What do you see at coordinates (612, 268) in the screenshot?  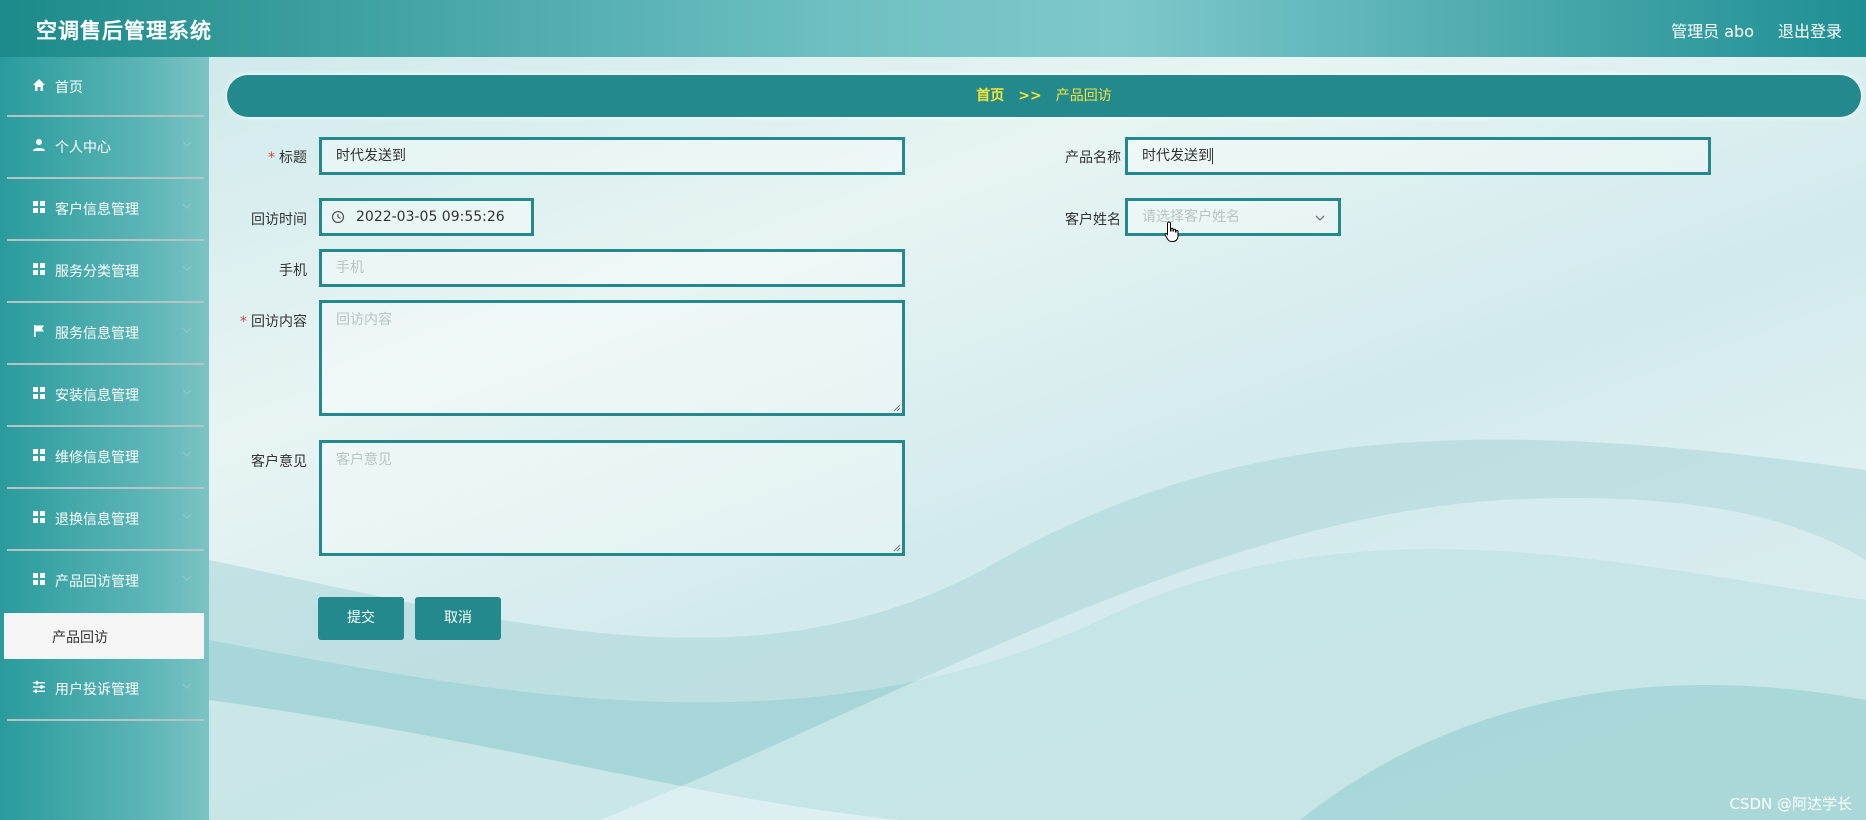 I see `phone-input: 手机` at bounding box center [612, 268].